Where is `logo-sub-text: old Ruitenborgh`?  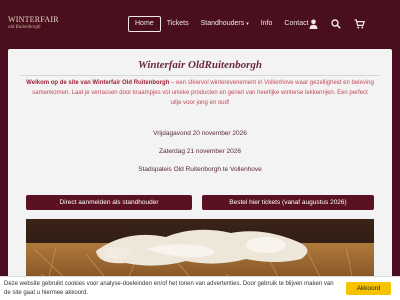 logo-sub-text: old Ruitenborgh is located at coordinates (24, 27).